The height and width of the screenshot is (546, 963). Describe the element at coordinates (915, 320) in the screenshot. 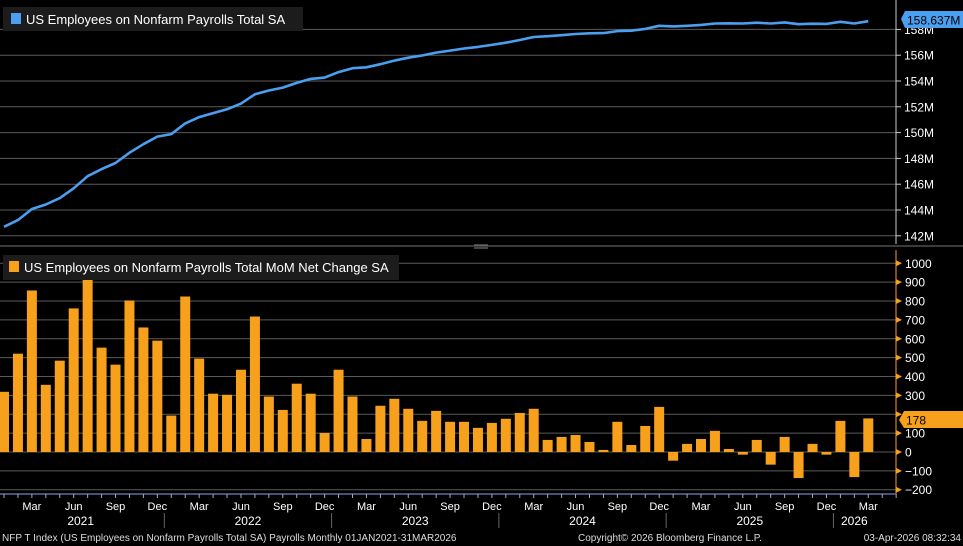

I see `bottom-tick-label: 700` at that location.